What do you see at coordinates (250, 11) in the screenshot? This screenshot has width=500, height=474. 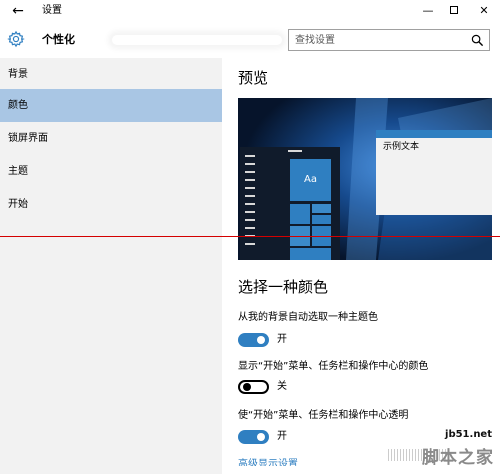 I see `title-bar: ← 设置 — ✕` at bounding box center [250, 11].